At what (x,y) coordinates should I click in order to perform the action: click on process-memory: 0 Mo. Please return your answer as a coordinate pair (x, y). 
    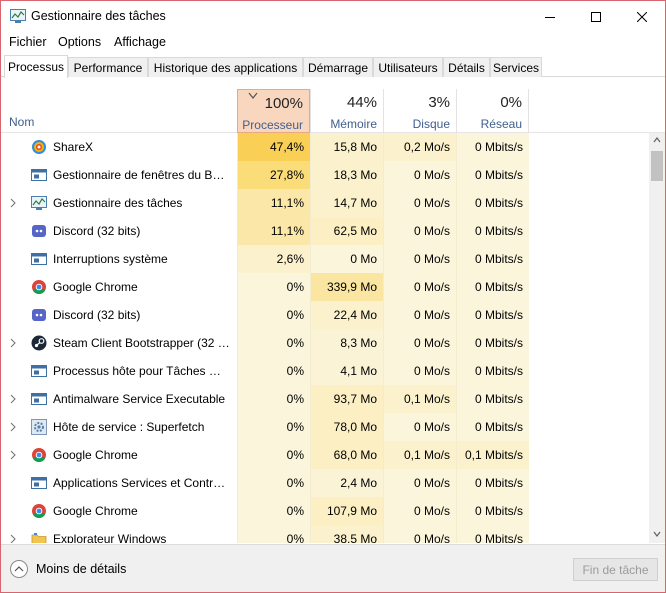
    Looking at the image, I should click on (346, 259).